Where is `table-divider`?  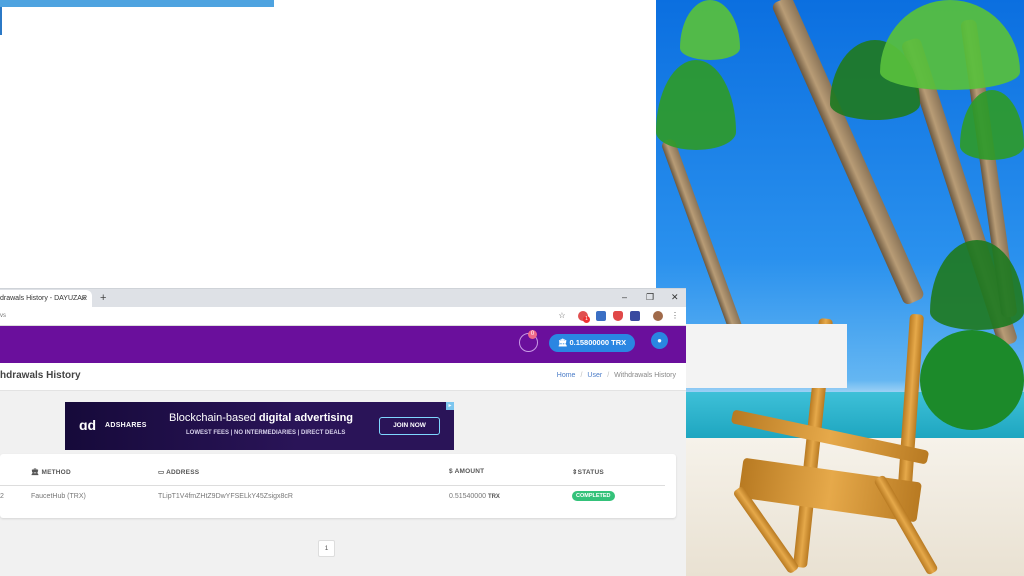 table-divider is located at coordinates (332, 485).